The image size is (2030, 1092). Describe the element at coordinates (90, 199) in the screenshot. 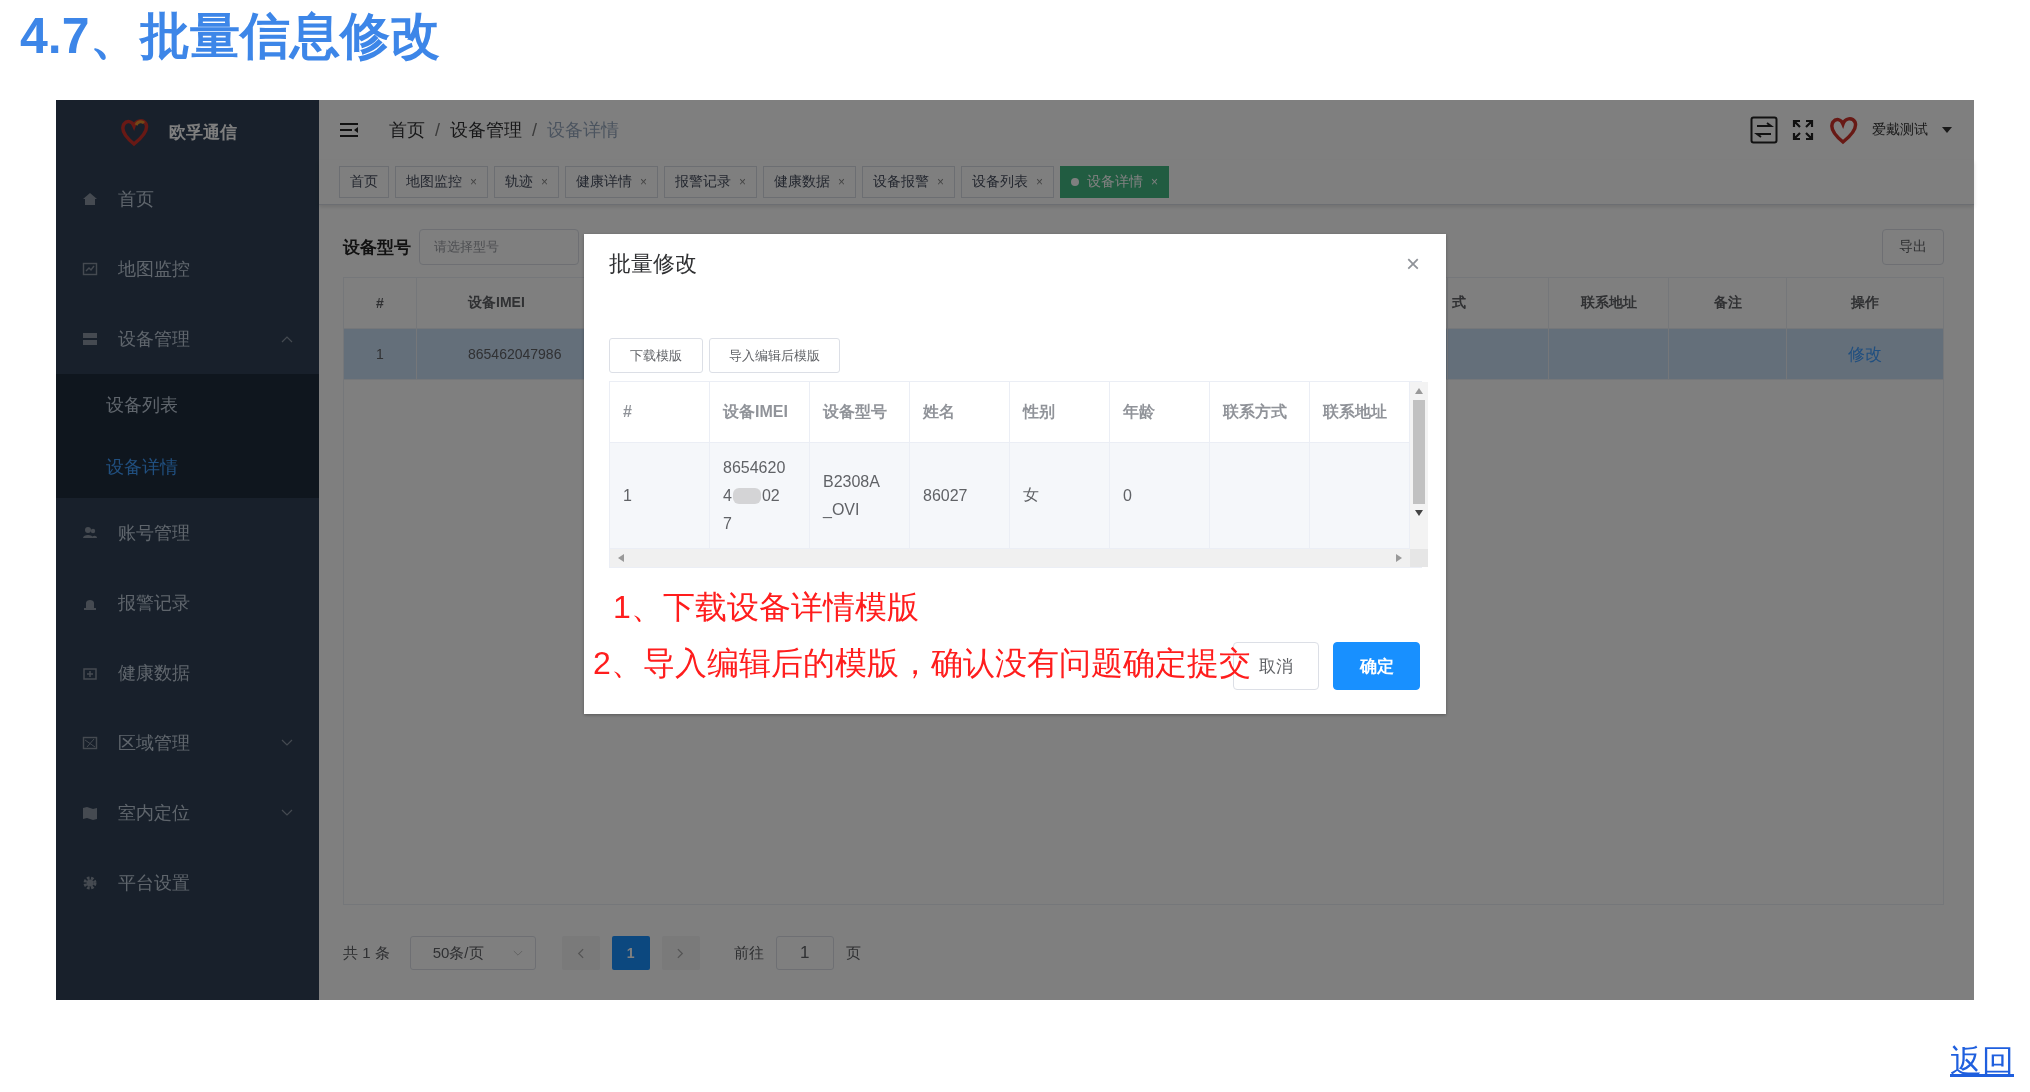

I see `home-icon` at that location.